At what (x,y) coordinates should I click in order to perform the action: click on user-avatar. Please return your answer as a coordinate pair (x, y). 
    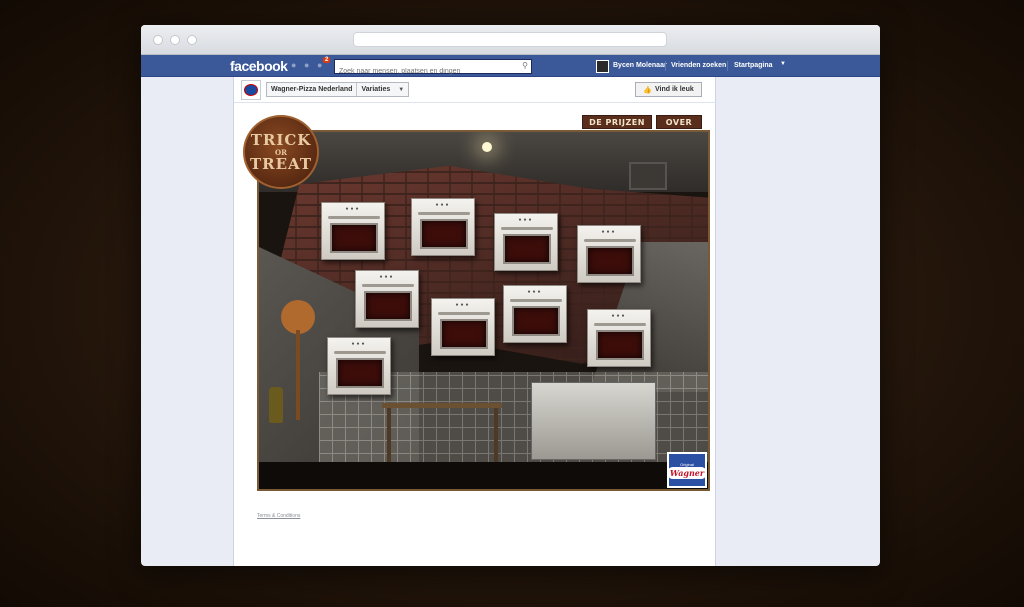
    Looking at the image, I should click on (602, 66).